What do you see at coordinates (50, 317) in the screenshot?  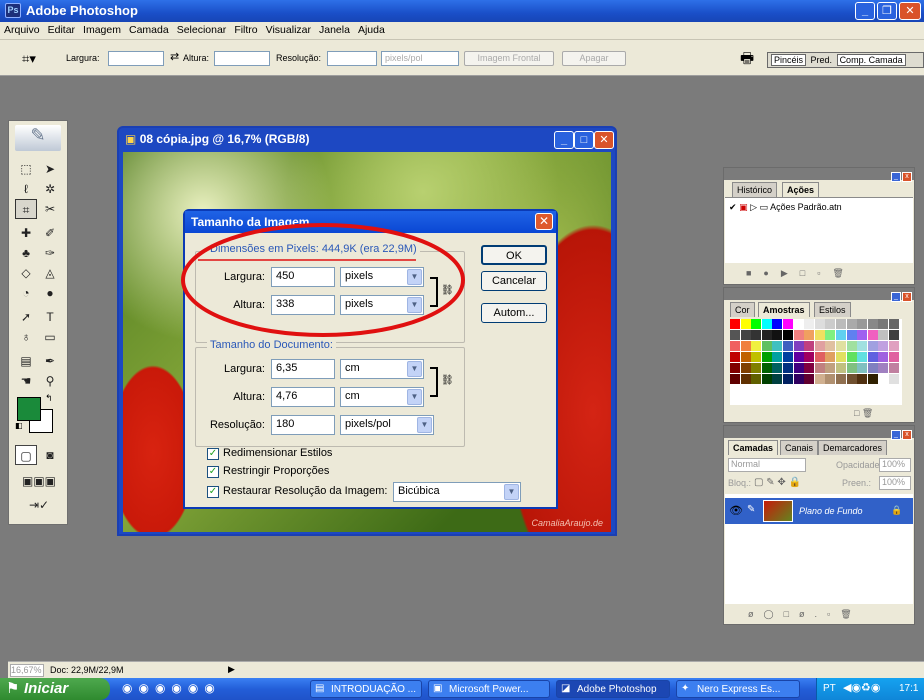 I see `type-tool-icon: T` at bounding box center [50, 317].